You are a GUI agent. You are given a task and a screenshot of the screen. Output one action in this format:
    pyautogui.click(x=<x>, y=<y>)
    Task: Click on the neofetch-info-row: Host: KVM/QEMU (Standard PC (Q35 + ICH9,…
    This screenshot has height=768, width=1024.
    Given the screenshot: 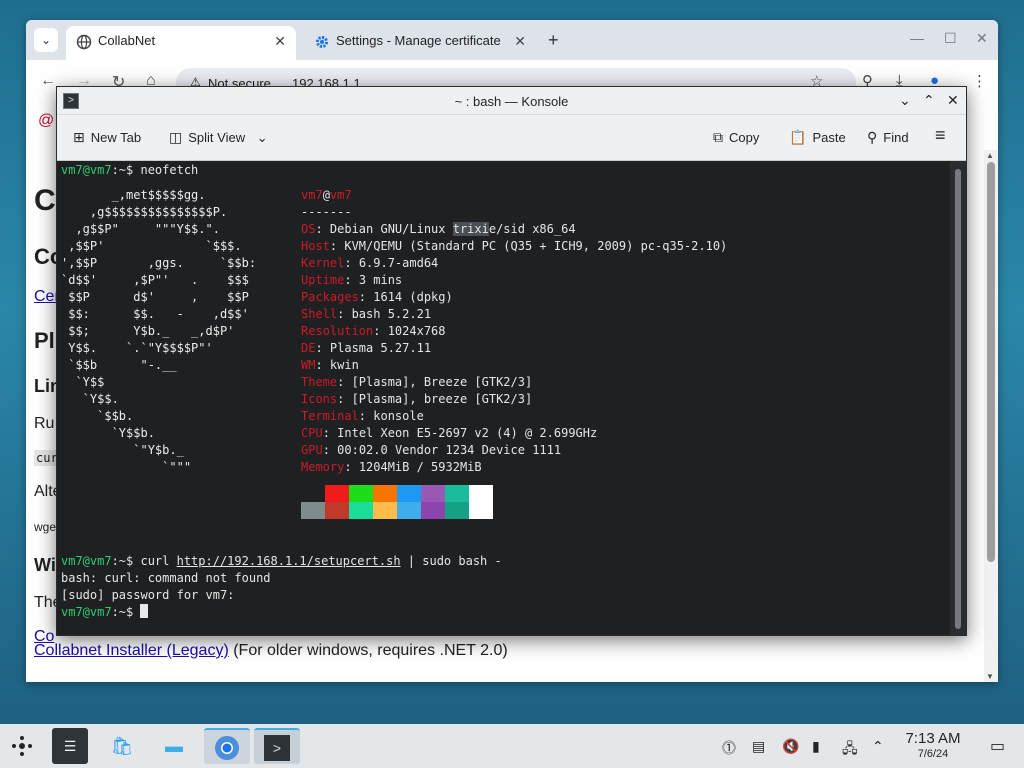 What is the action you would take?
    pyautogui.click(x=514, y=246)
    